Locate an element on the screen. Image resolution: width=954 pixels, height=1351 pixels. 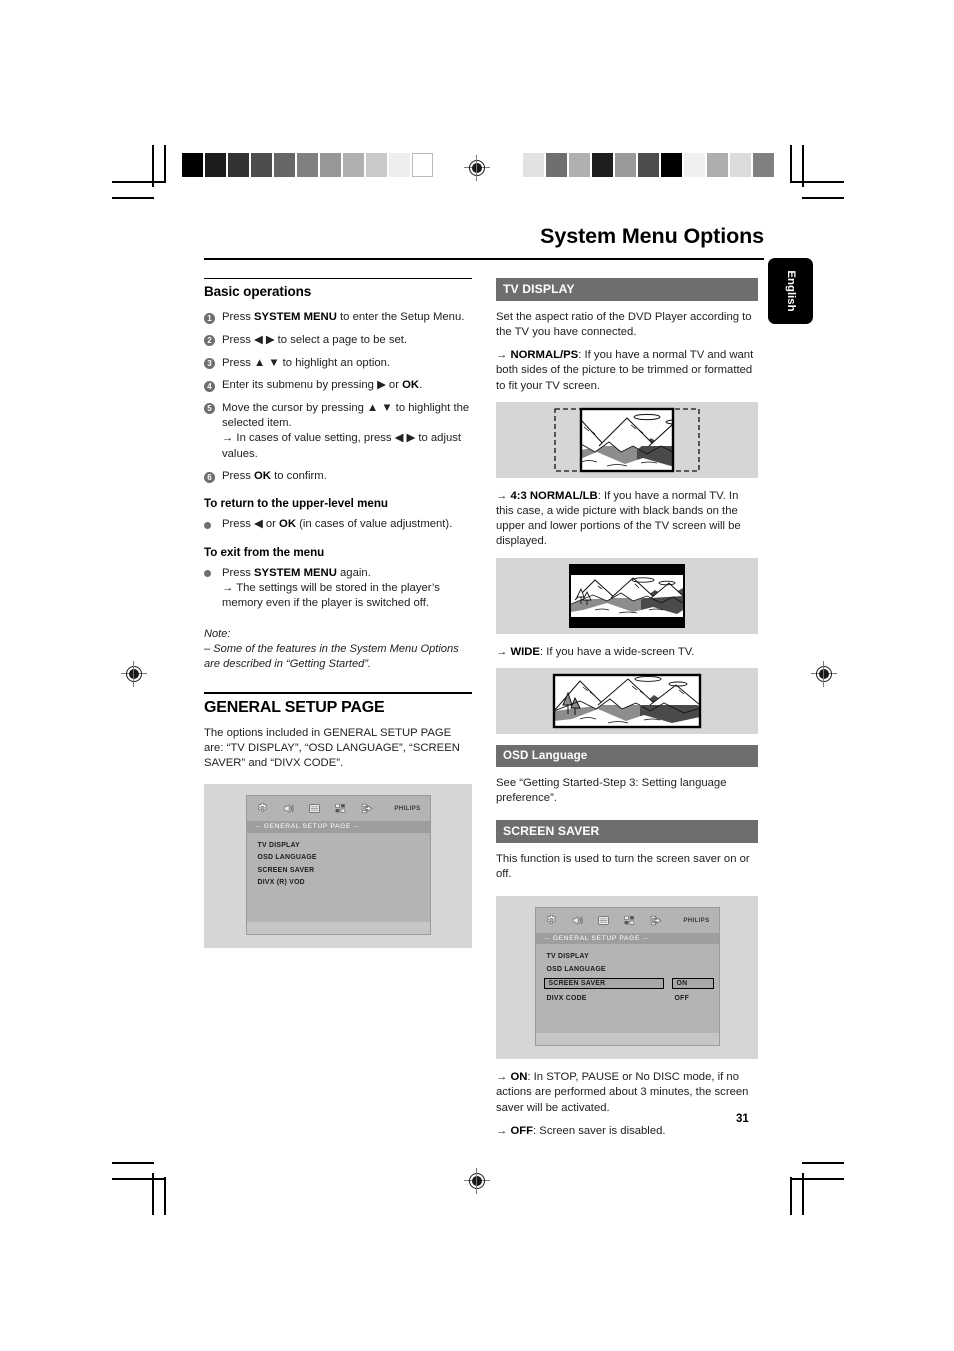
step-item: 3 Press ▲ ▼ to highlight an option. is located at coordinates (338, 363).